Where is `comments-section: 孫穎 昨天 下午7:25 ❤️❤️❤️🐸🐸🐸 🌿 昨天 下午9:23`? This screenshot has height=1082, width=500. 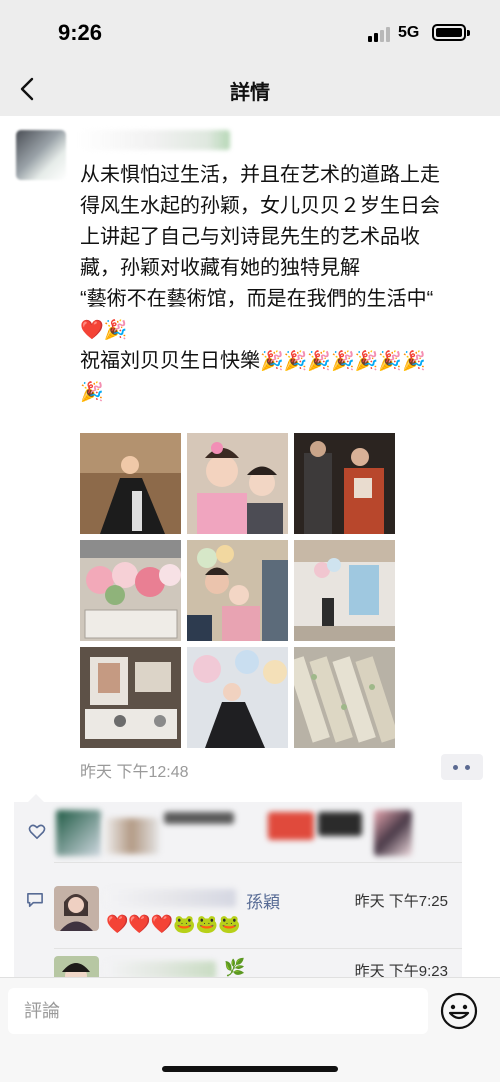 comments-section: 孫穎 昨天 下午7:25 ❤️❤️❤️🐸🐸🐸 🌿 昨天 下午9:23 is located at coordinates (238, 931).